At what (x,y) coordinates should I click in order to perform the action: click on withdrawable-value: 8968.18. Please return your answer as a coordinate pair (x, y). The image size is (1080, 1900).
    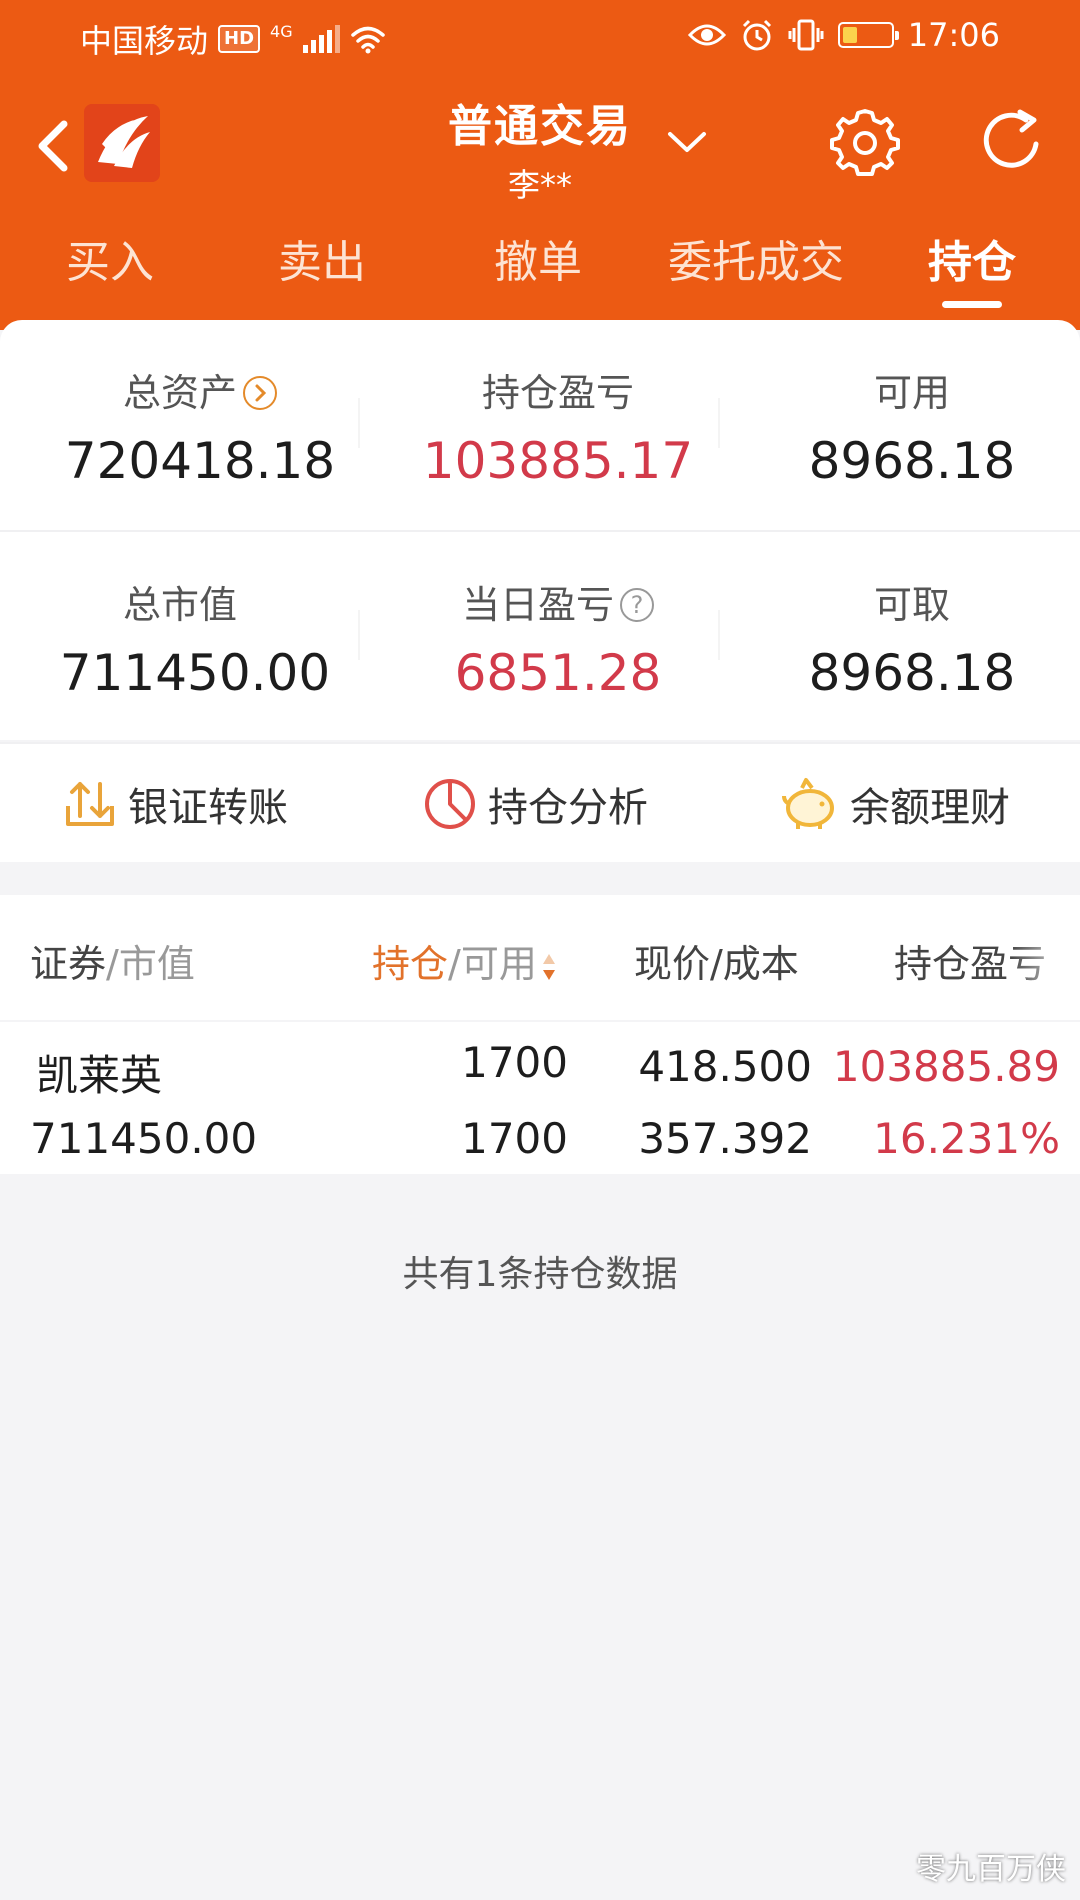
    Looking at the image, I should click on (912, 673).